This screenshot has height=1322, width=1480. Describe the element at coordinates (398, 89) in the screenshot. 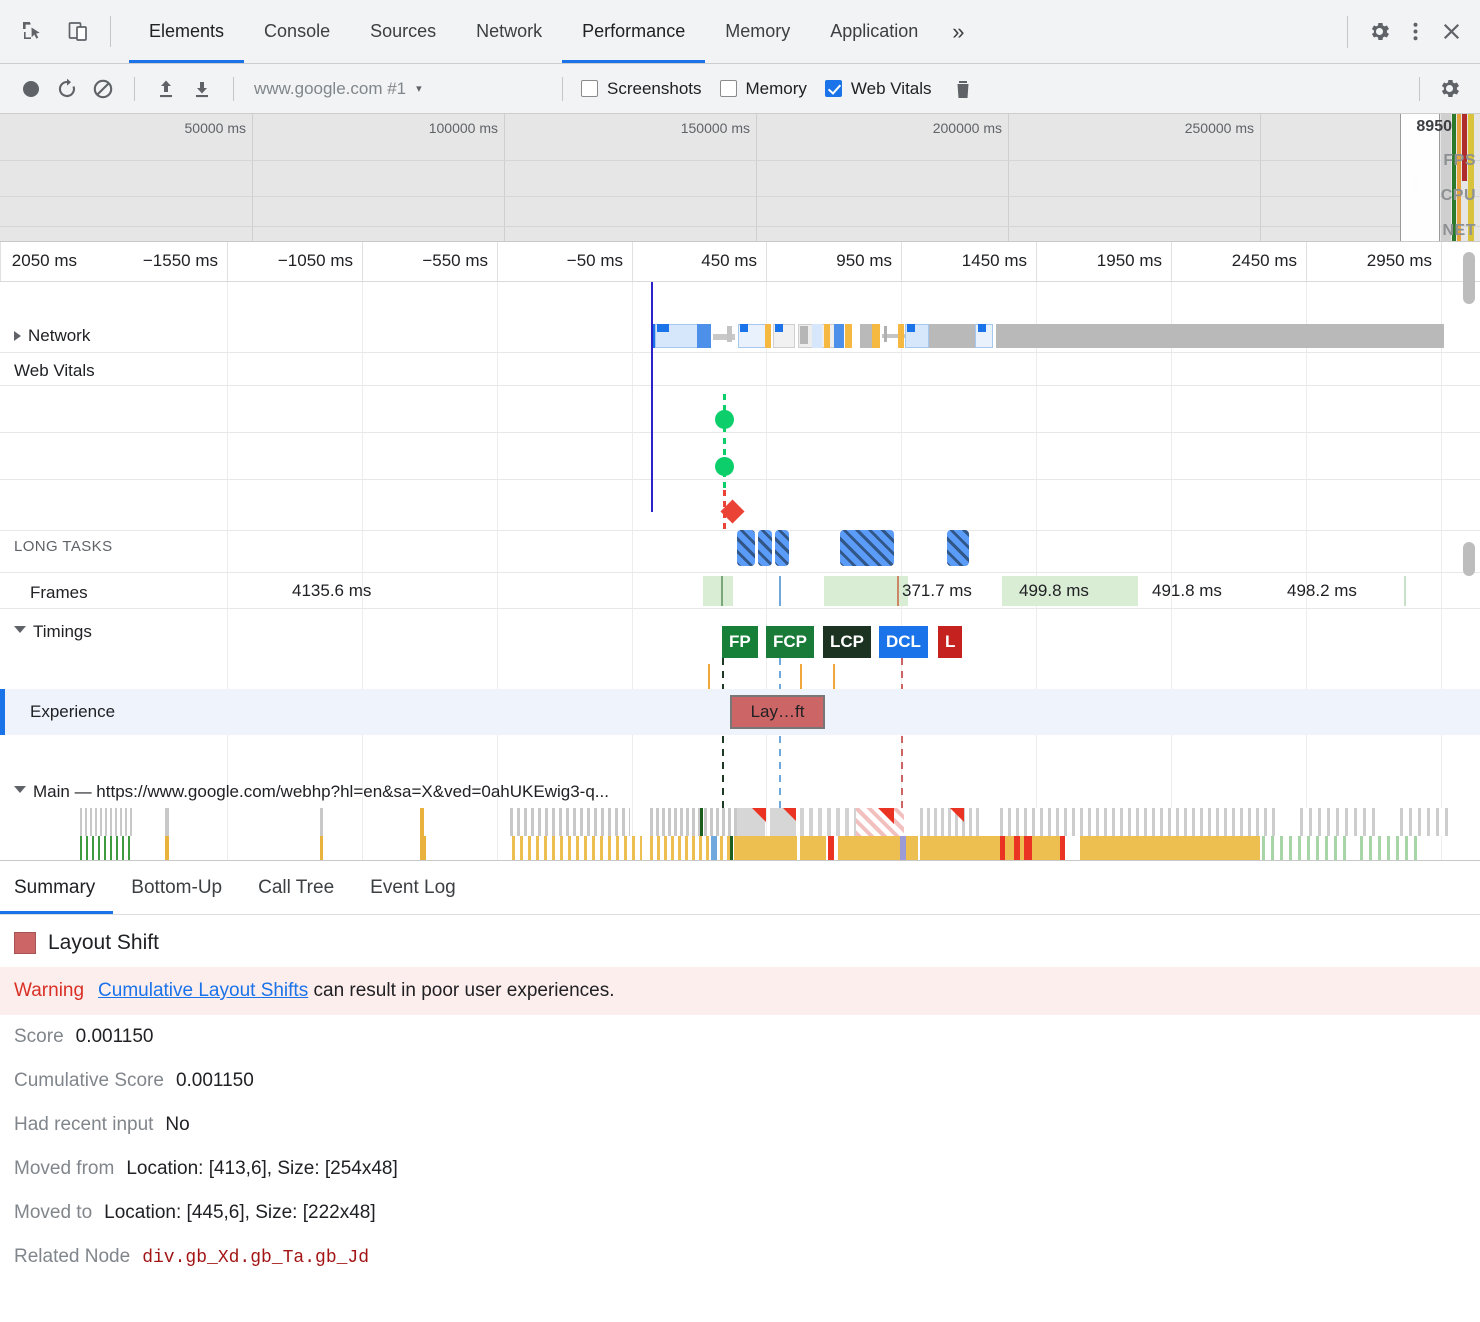

I see `profile-selector: www.google.com #1 ▾` at that location.